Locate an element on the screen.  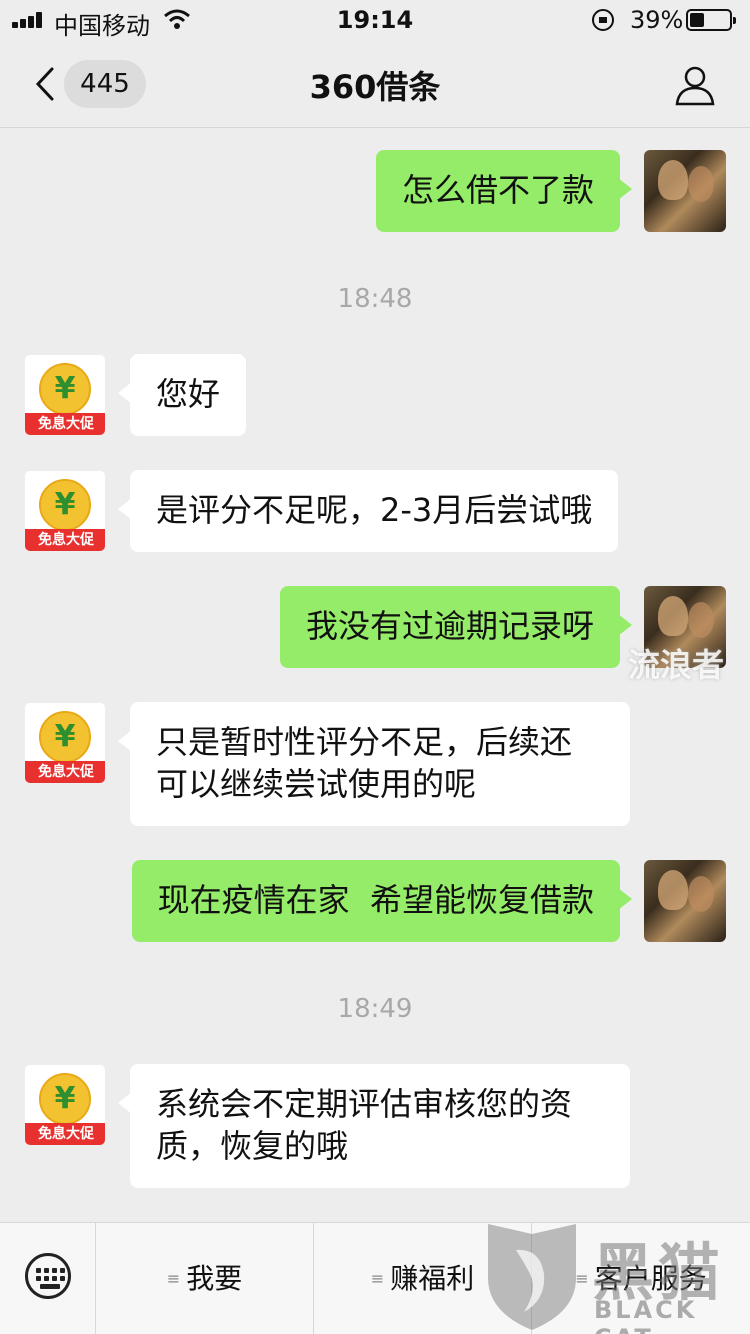
menu-item-earn-benefits: ≡ 赚福利 is located at coordinates (423, 1278).